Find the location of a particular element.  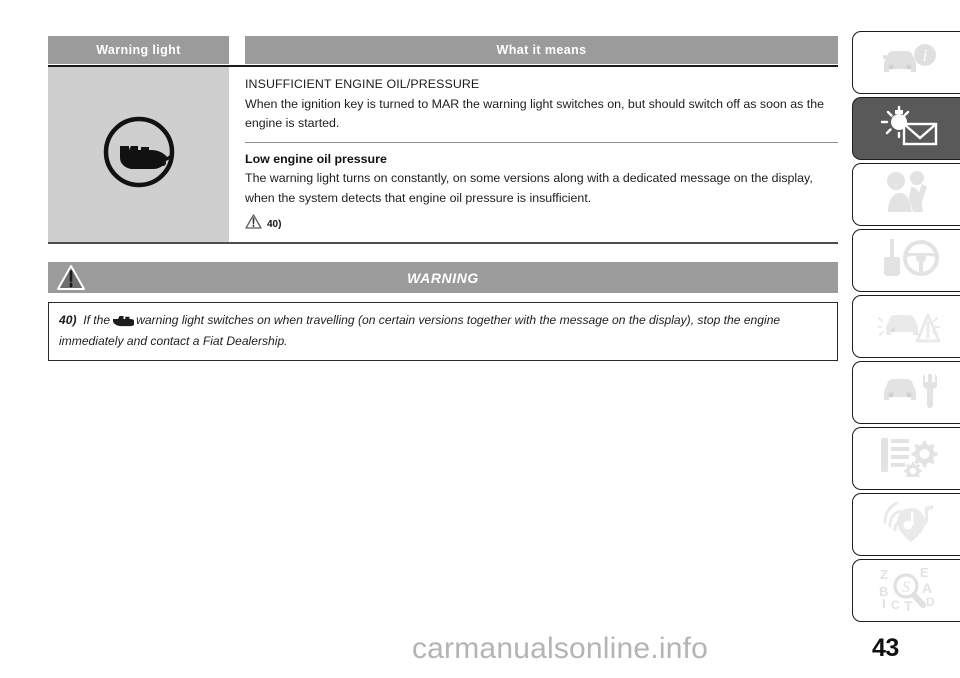

warning-lights-and-messages-icon is located at coordinates (909, 128).